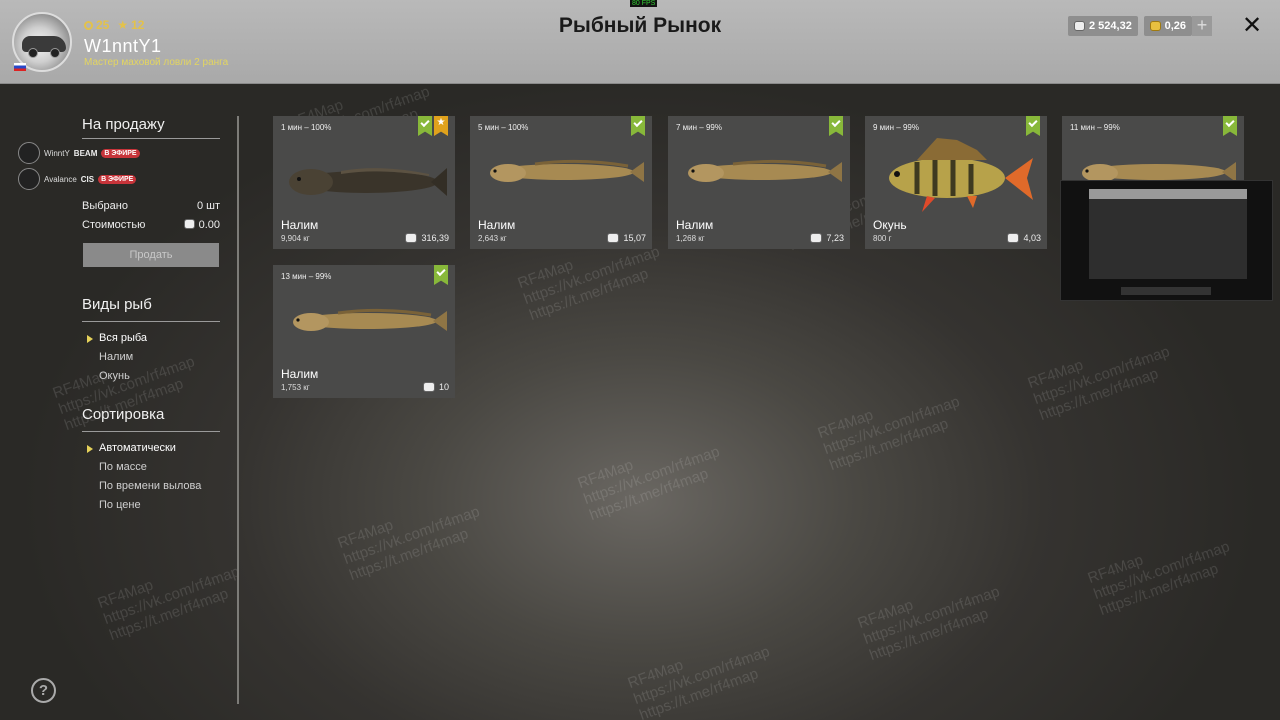 The image size is (1280, 720). I want to click on overlay-controls, so click(1166, 291).